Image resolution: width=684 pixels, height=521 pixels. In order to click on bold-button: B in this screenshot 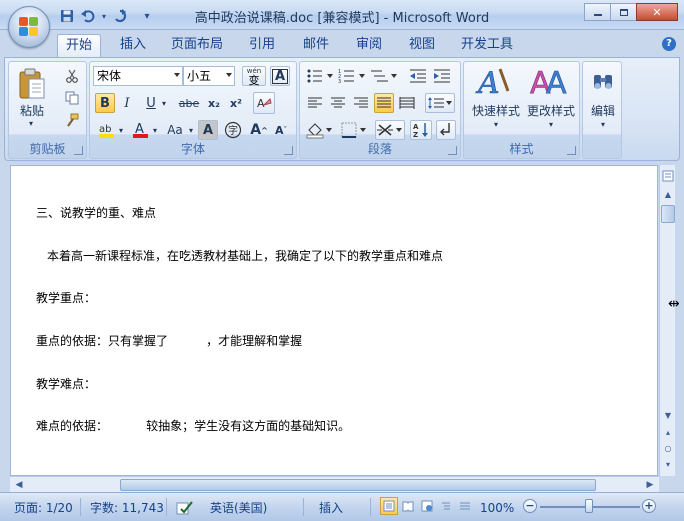, I will do `click(105, 103)`.